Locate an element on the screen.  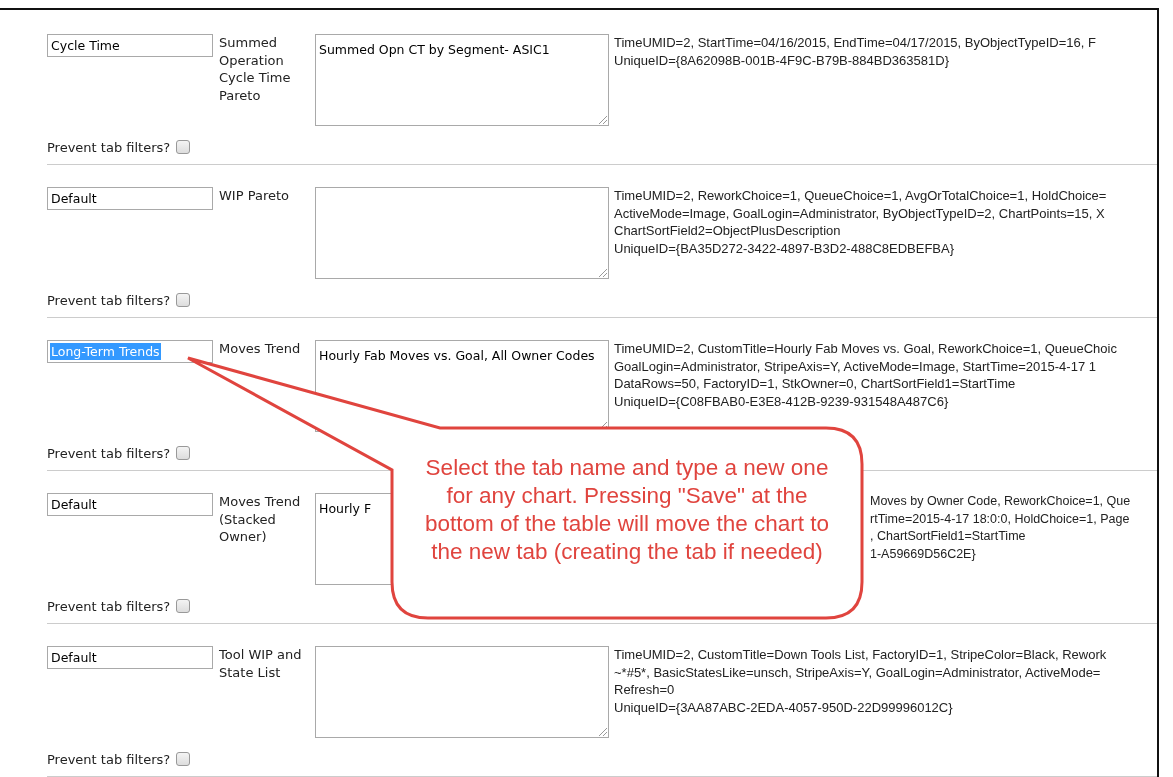
description-field: Summed Opn CT by Segment- ASIC1 is located at coordinates (462, 80).